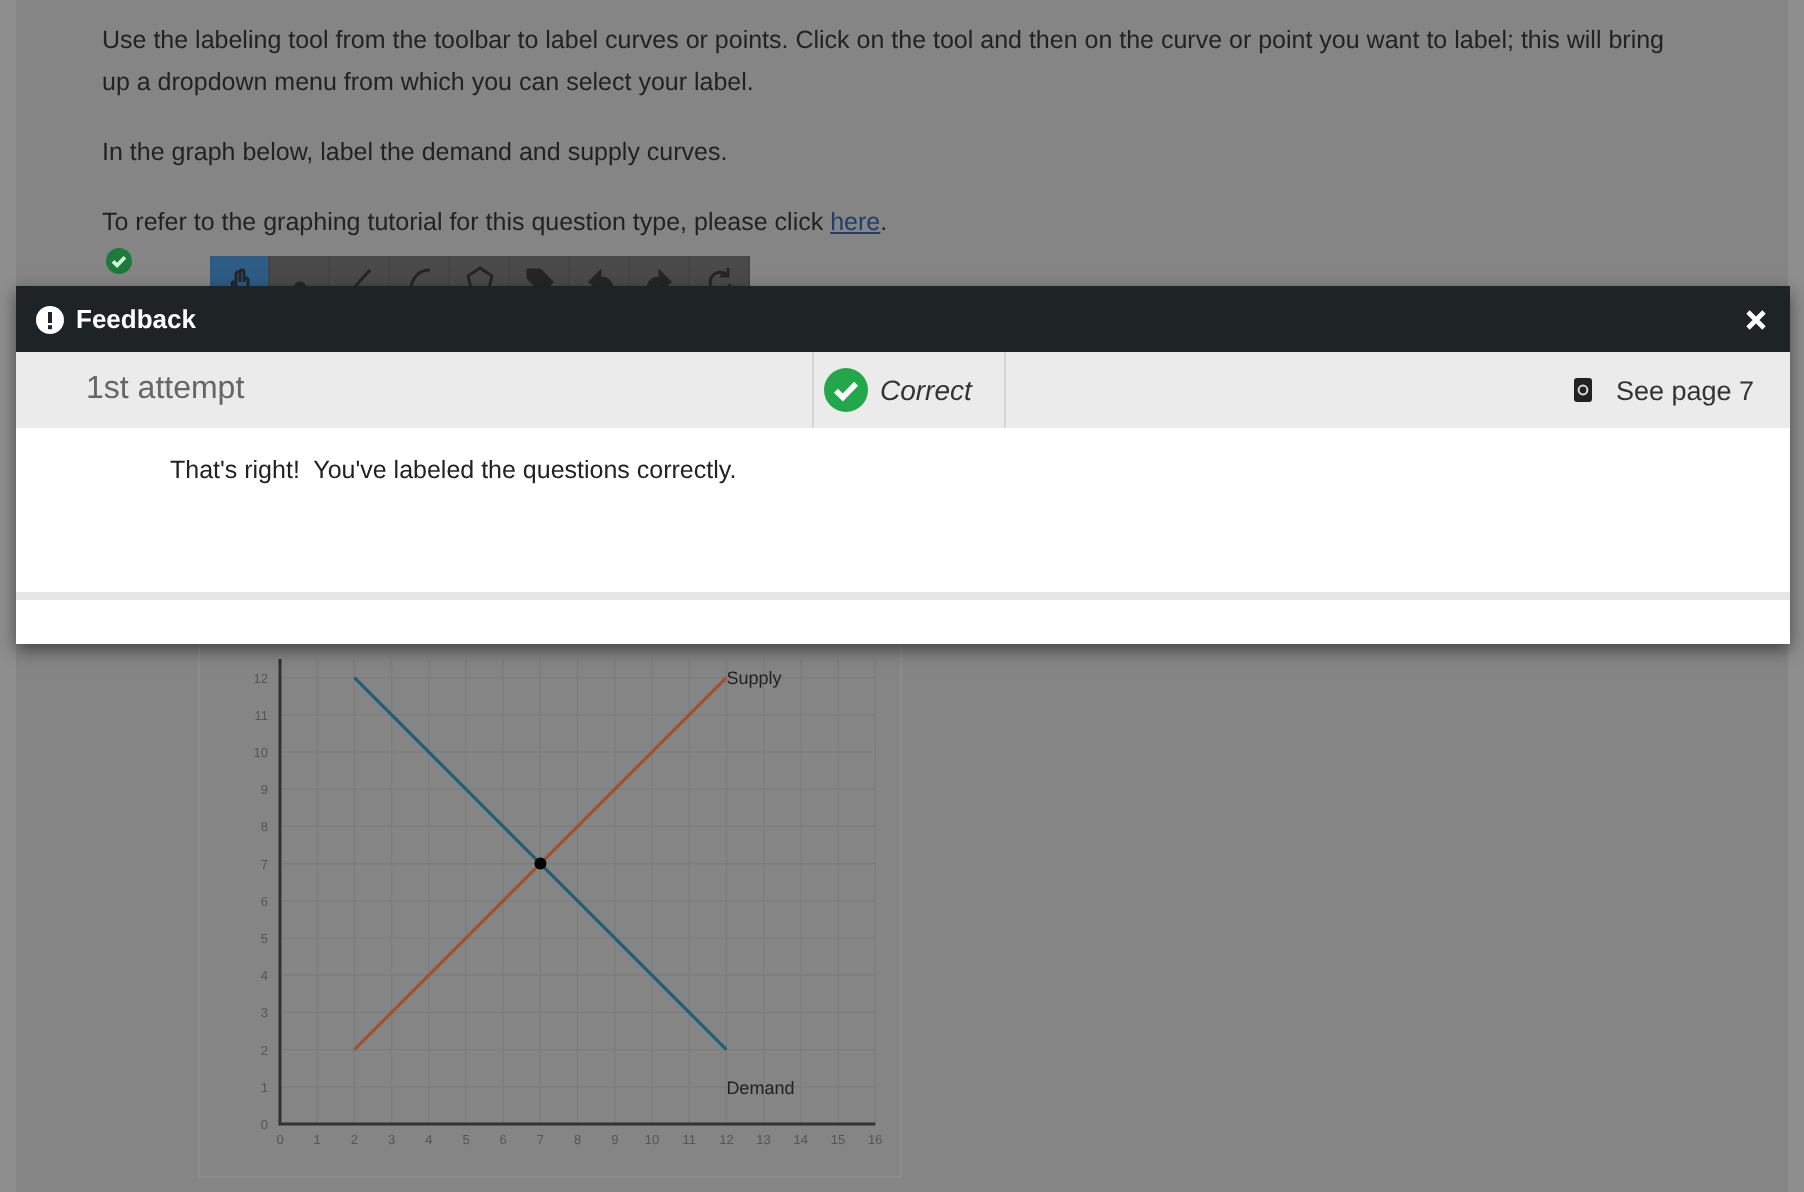  Describe the element at coordinates (1684, 390) in the screenshot. I see `page-reference-link: See page 7` at that location.